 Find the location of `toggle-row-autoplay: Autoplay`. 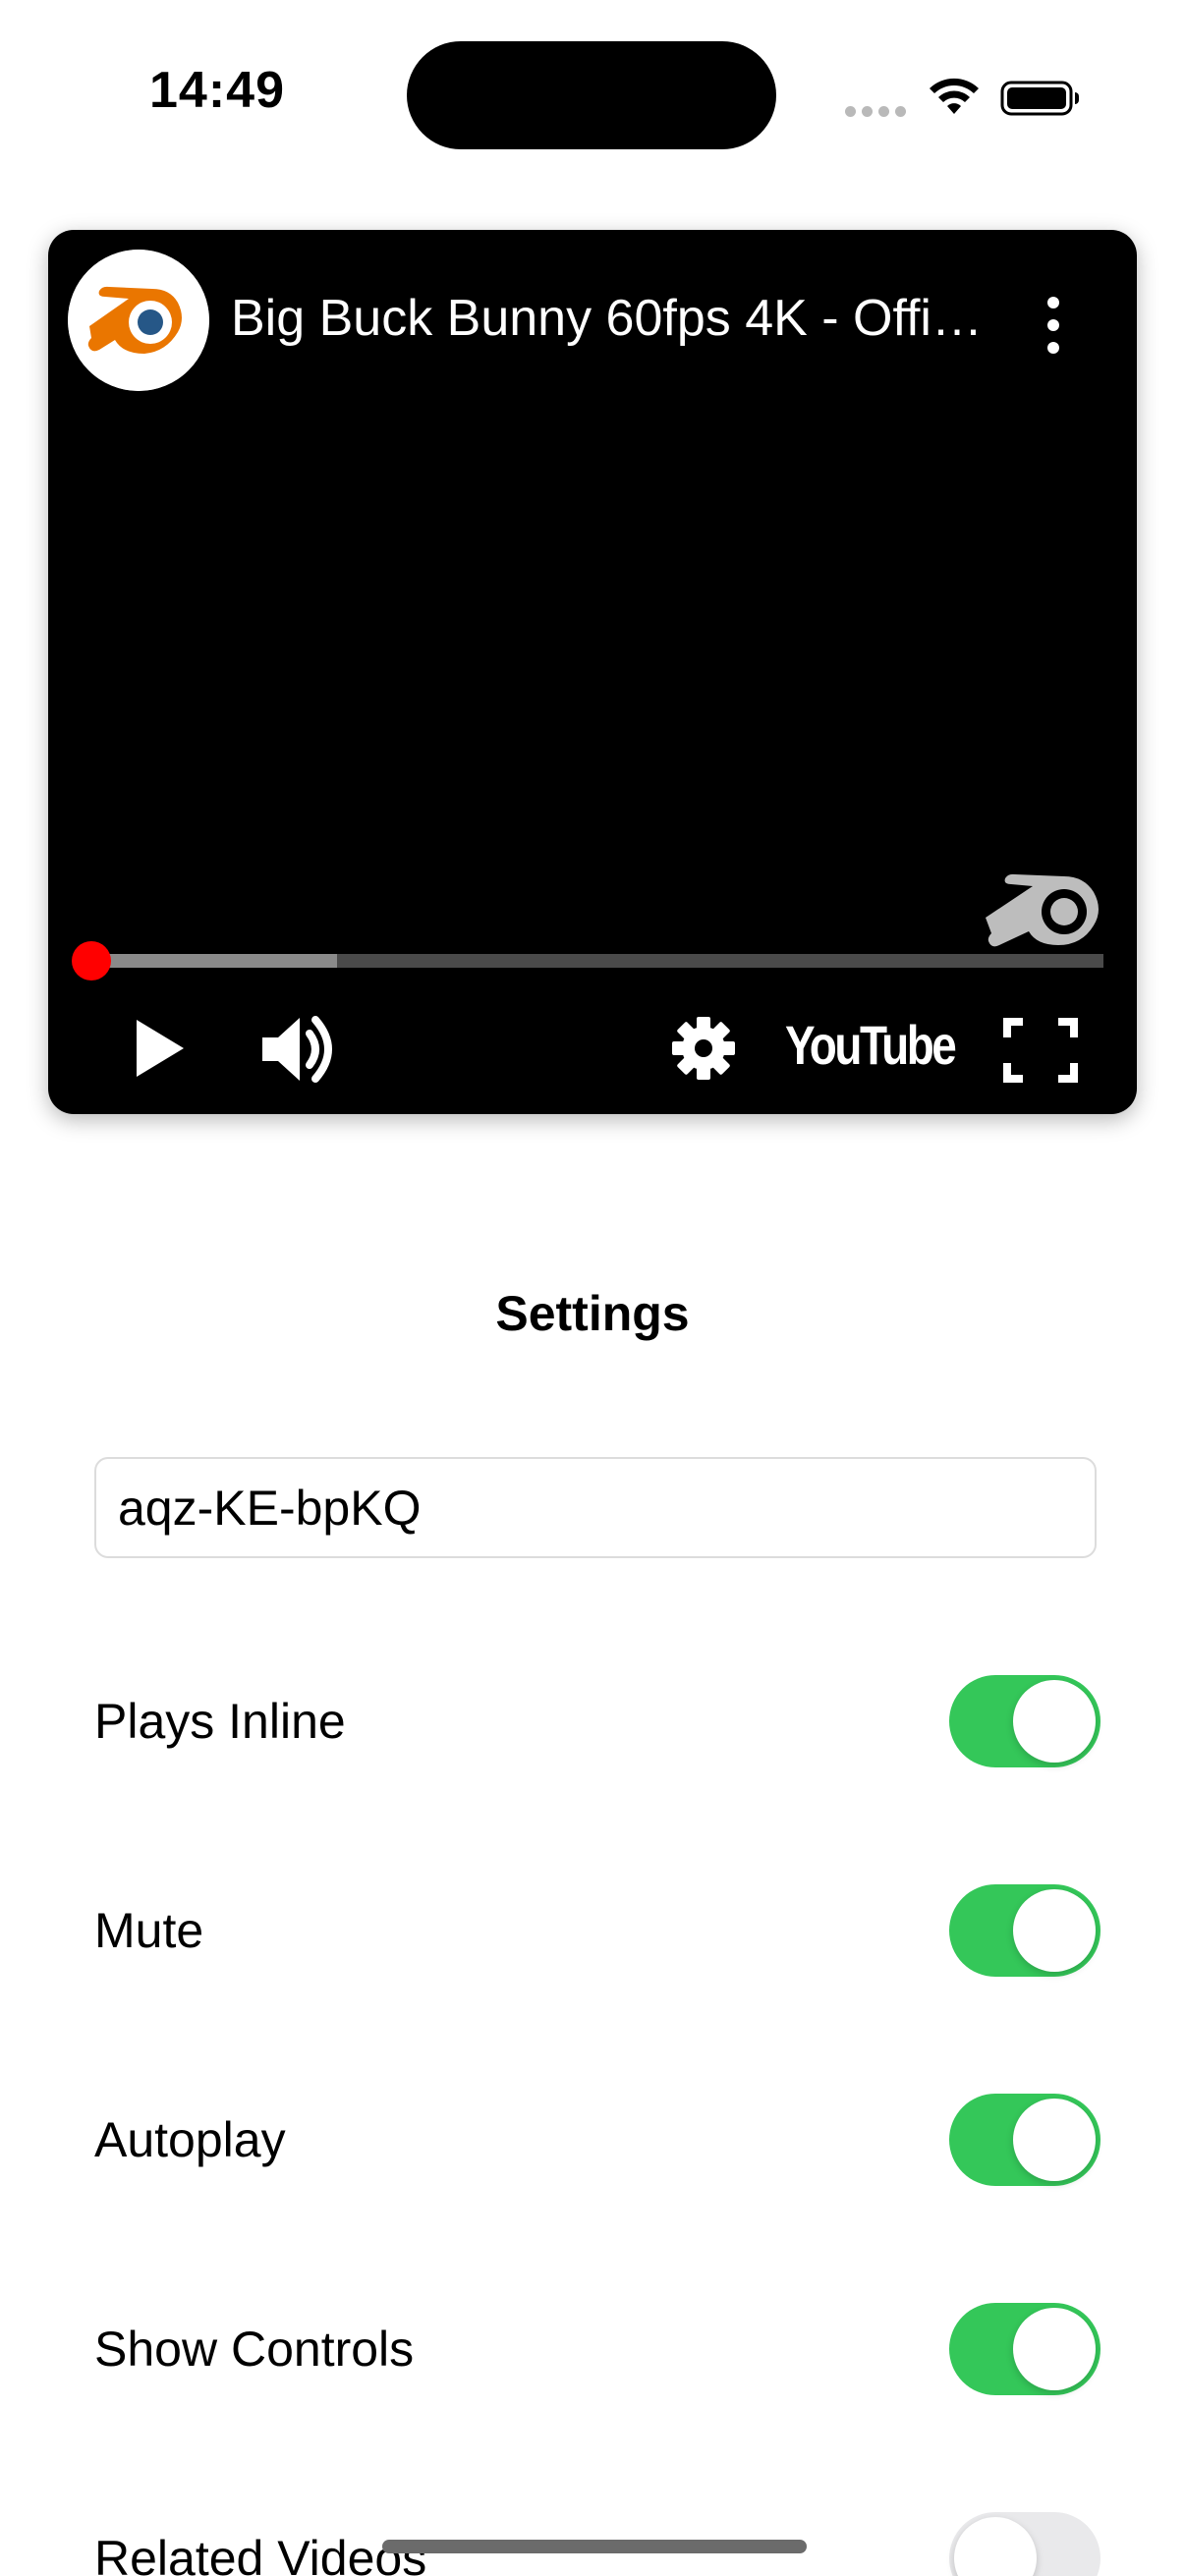

toggle-row-autoplay: Autoplay is located at coordinates (597, 2140).